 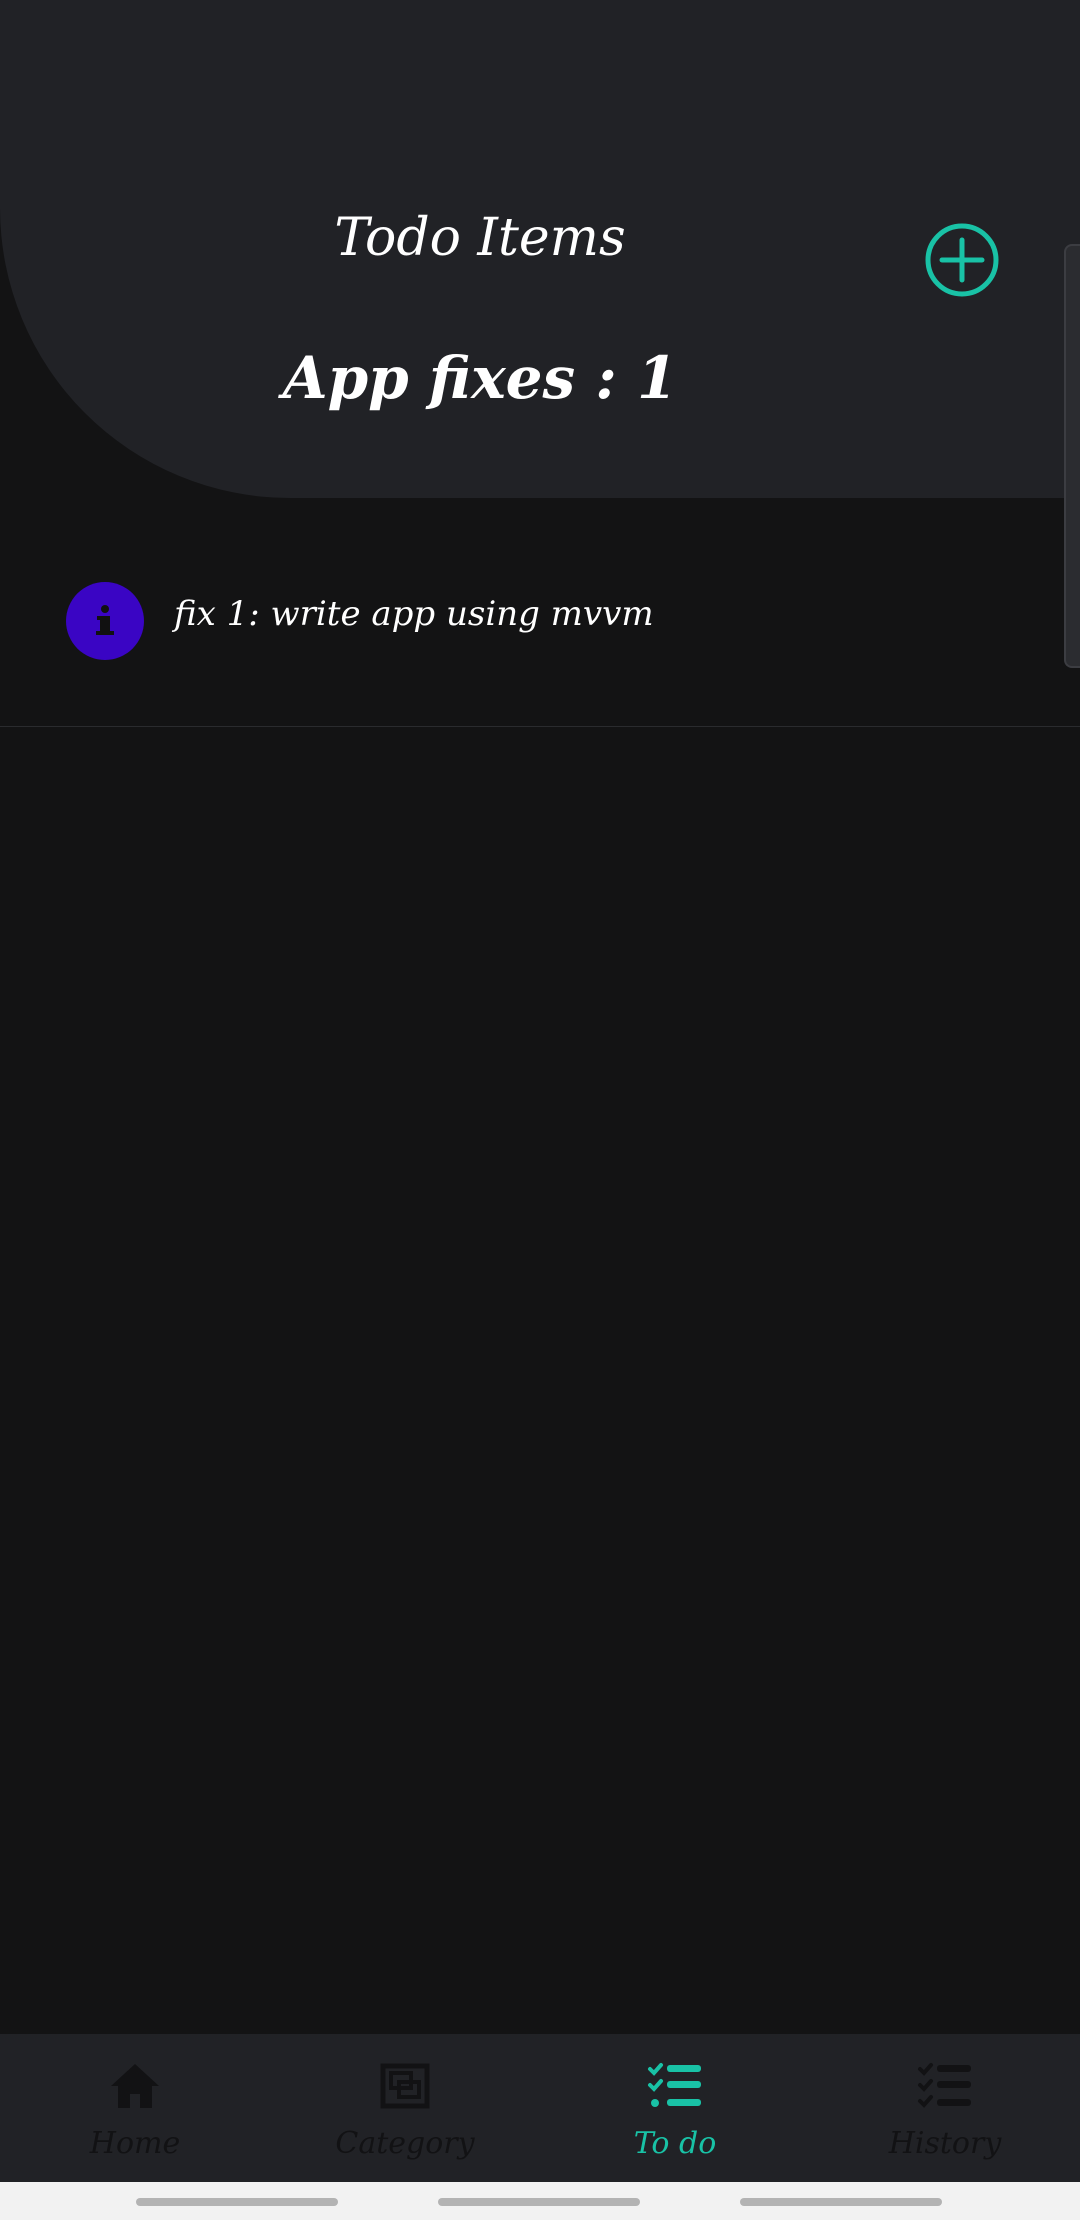 I want to click on history-checklist-icon, so click(x=944, y=2085).